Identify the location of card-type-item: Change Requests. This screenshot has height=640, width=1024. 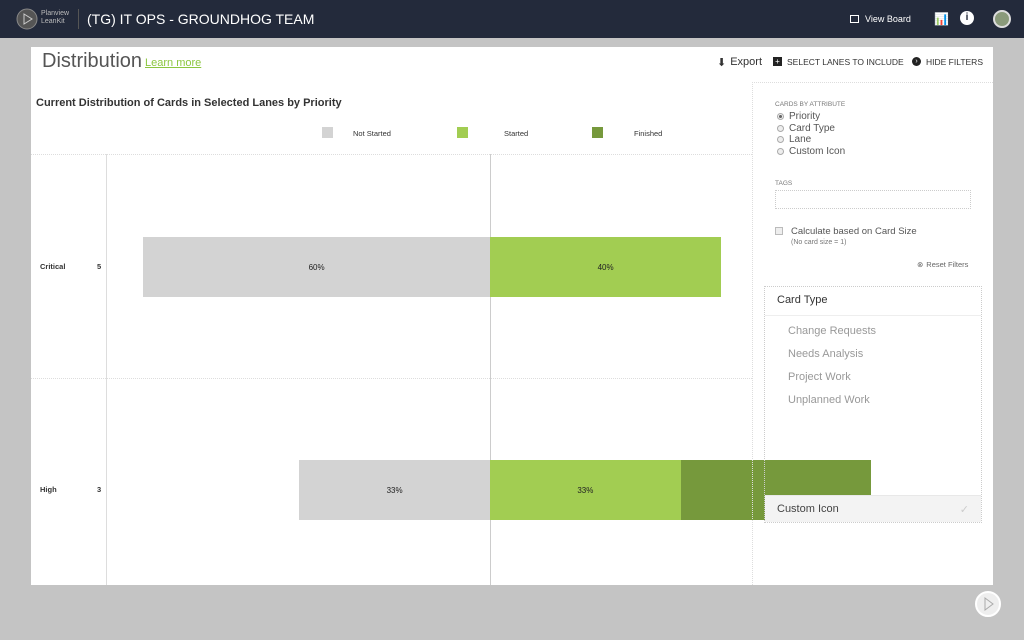
(873, 336).